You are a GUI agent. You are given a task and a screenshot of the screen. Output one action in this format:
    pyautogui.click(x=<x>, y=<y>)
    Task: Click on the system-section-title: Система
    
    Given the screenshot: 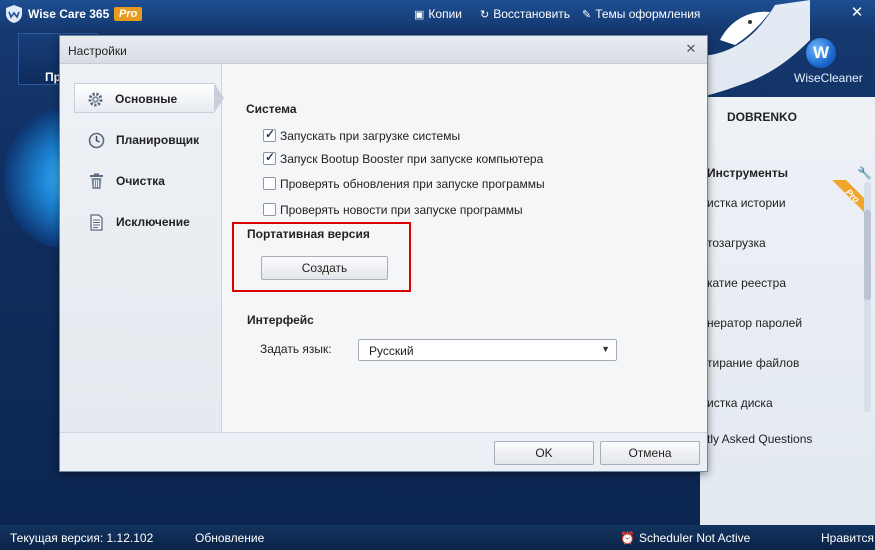 What is the action you would take?
    pyautogui.click(x=271, y=109)
    